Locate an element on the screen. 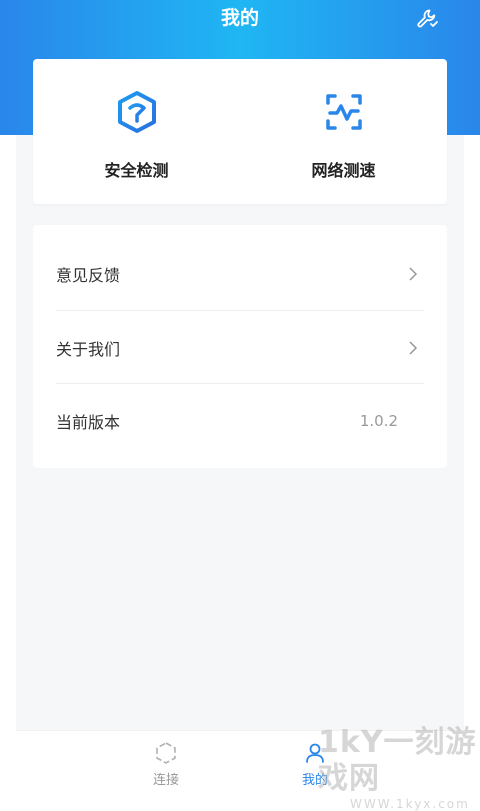 The width and height of the screenshot is (480, 811). menu-item-about: 关于我们 is located at coordinates (240, 347).